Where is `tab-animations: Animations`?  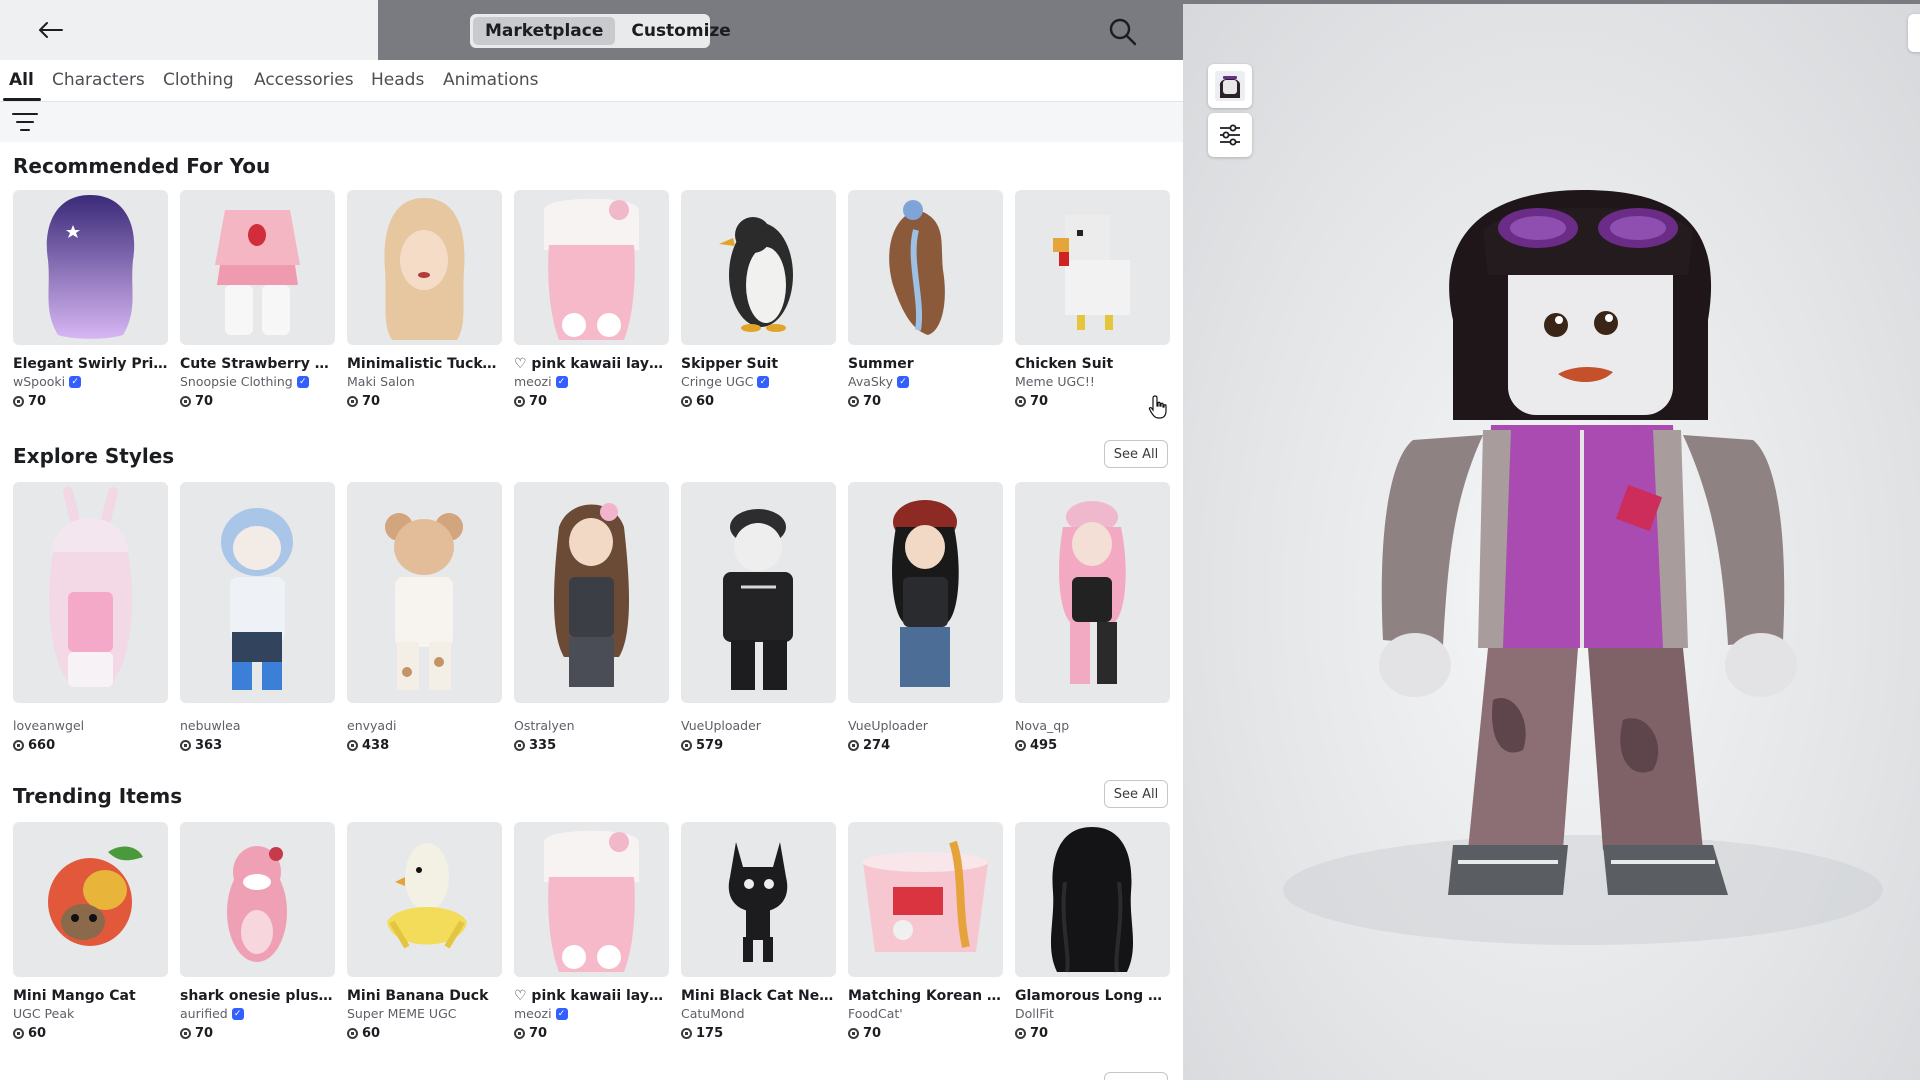
tab-animations: Animations is located at coordinates (491, 80).